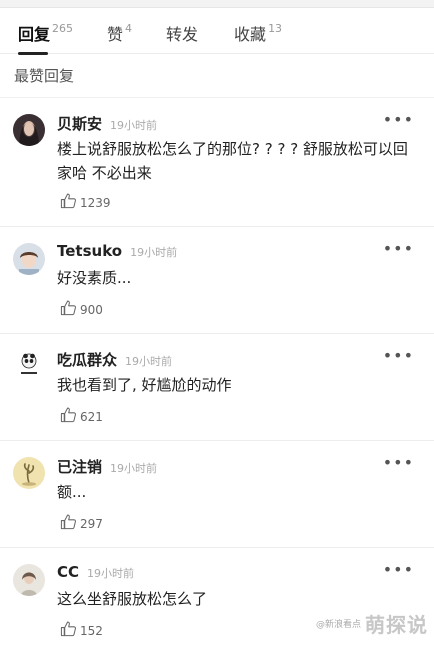 This screenshot has height=646, width=434. What do you see at coordinates (89, 251) in the screenshot?
I see `user-name: Tetsuko` at bounding box center [89, 251].